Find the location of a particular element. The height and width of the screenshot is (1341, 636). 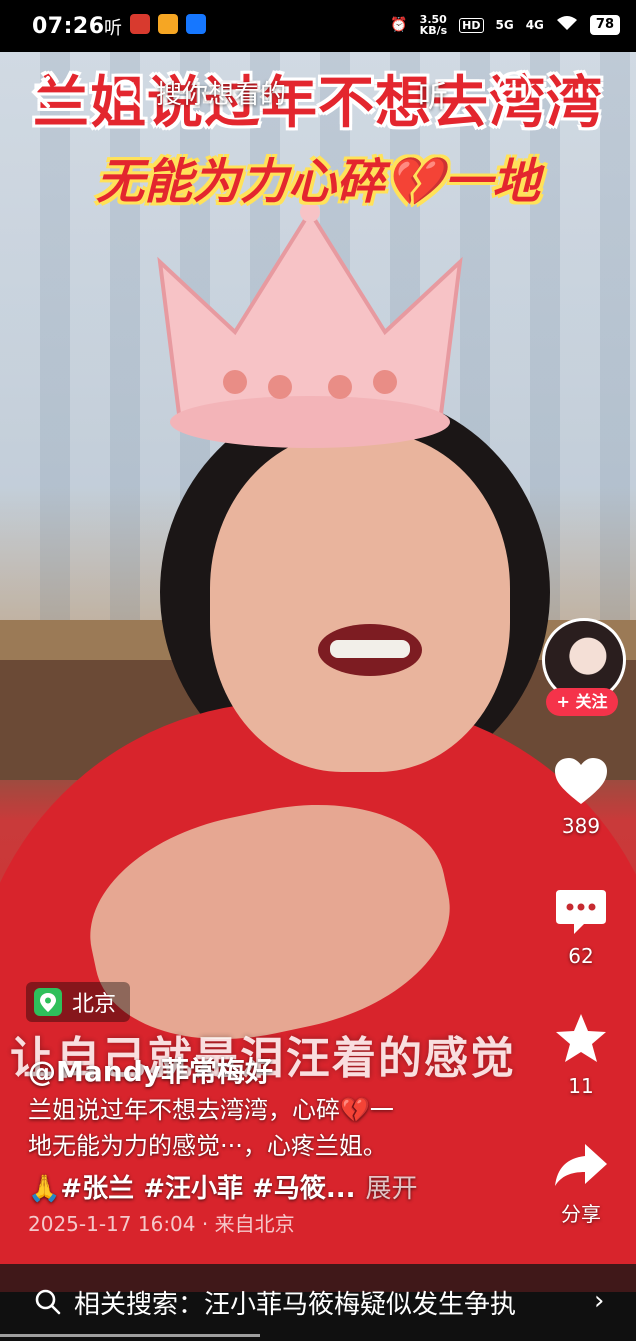

net-speed: 3.50 KB/s is located at coordinates (433, 25).